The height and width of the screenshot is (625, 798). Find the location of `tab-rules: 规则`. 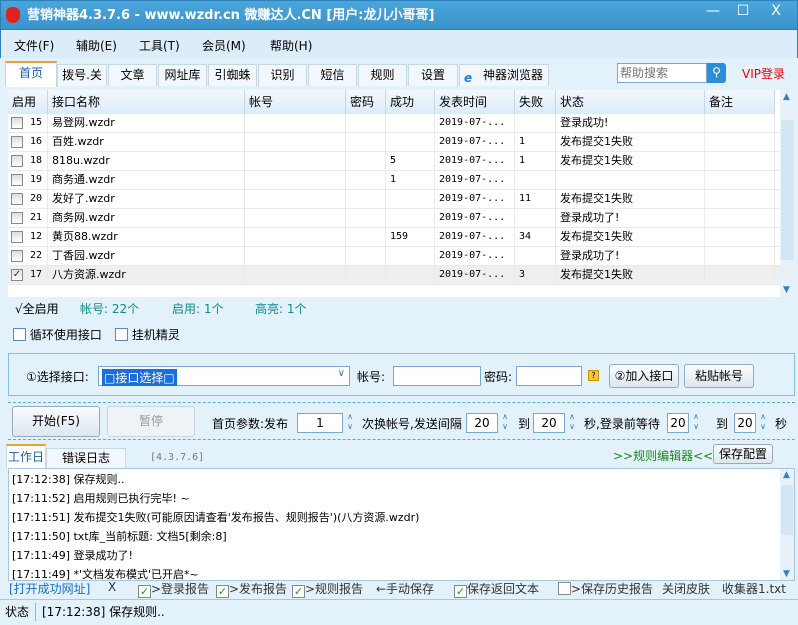

tab-rules: 规则 is located at coordinates (382, 75).